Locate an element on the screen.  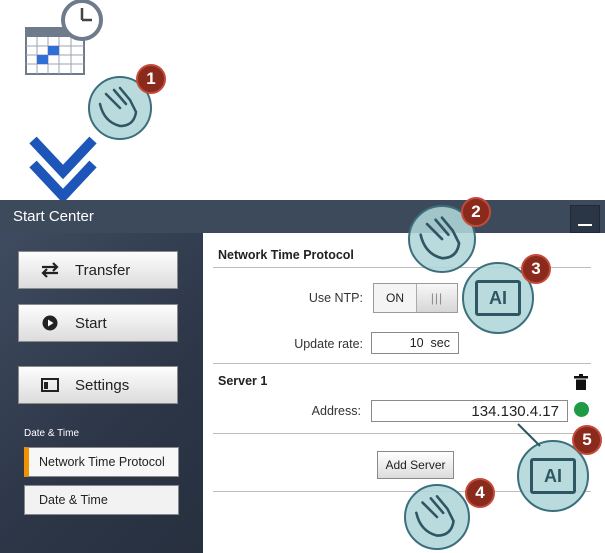
use-ntp-toggle: ON ||| is located at coordinates (415, 298).